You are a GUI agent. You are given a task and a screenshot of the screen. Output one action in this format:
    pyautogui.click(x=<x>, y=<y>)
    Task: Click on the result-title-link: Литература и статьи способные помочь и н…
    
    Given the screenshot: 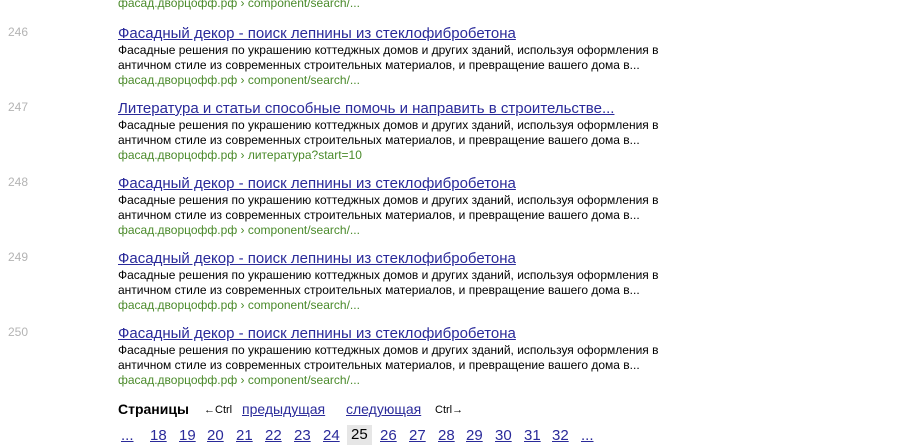 What is the action you would take?
    pyautogui.click(x=366, y=109)
    